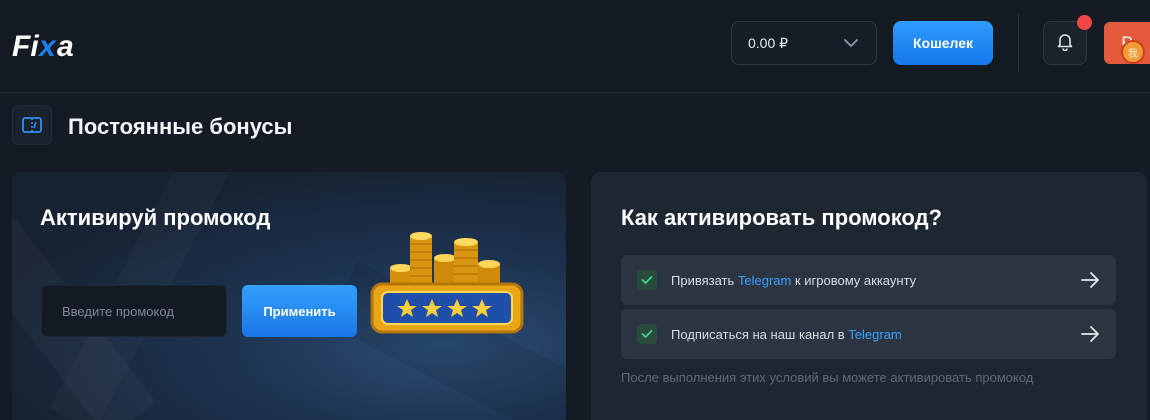  Describe the element at coordinates (1133, 52) in the screenshot. I see `avatar-badge: 我` at that location.